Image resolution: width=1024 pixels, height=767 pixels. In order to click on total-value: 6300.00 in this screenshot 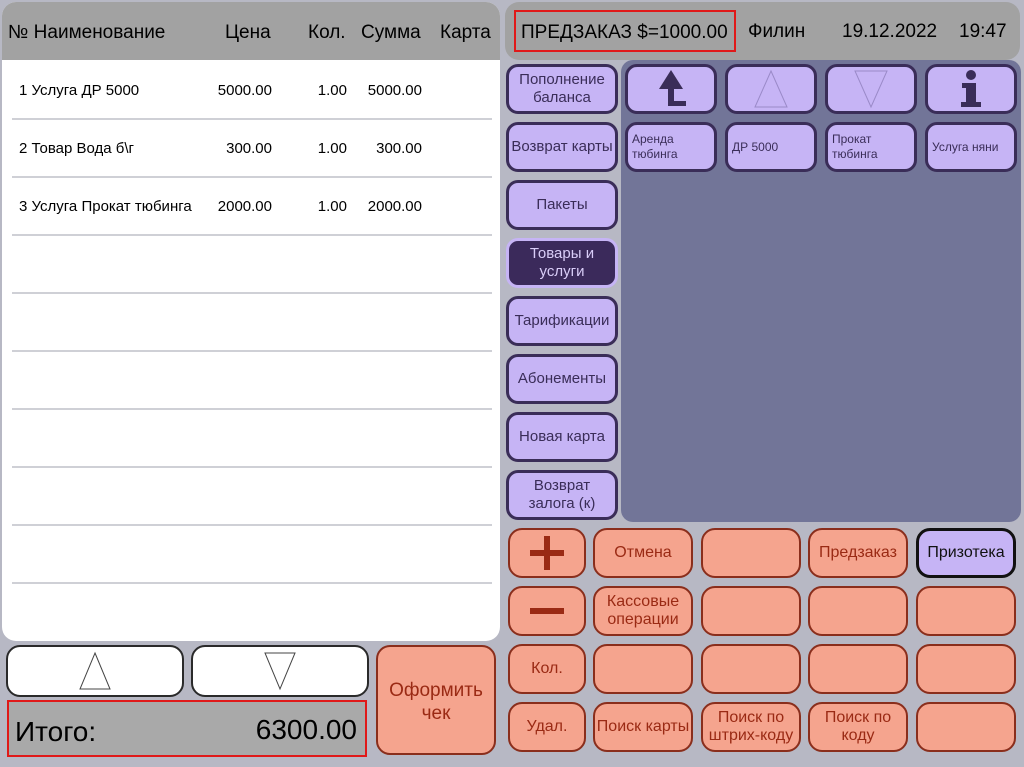, I will do `click(306, 729)`.